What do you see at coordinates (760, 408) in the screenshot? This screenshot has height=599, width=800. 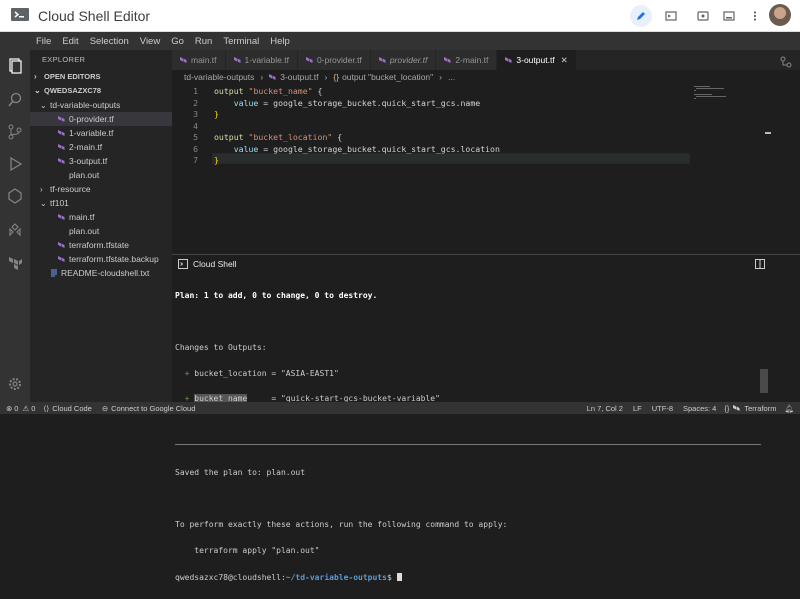 I see `language-mode: Terraform` at bounding box center [760, 408].